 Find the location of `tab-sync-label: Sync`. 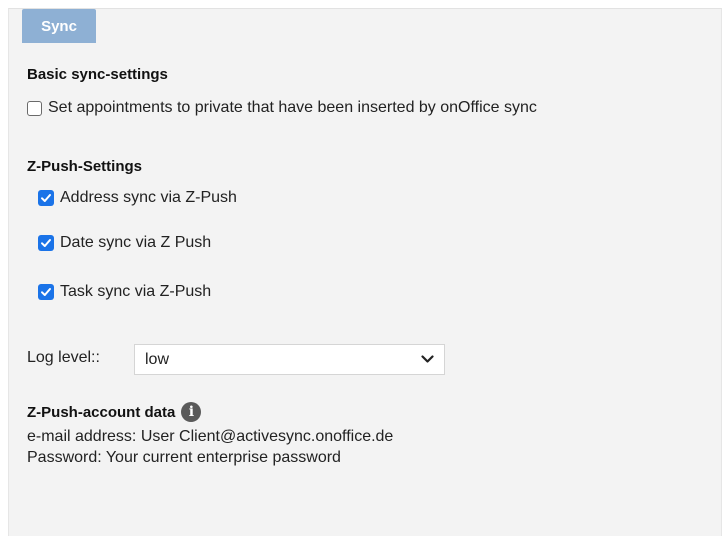

tab-sync-label: Sync is located at coordinates (59, 26).